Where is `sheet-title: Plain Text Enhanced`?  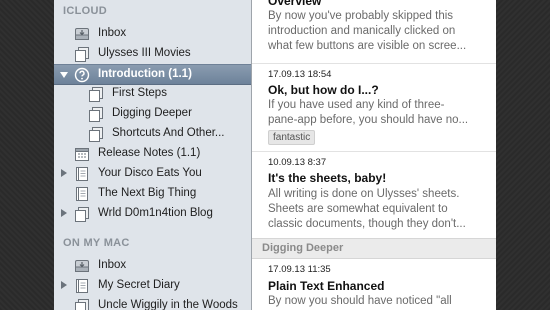 sheet-title: Plain Text Enhanced is located at coordinates (326, 286).